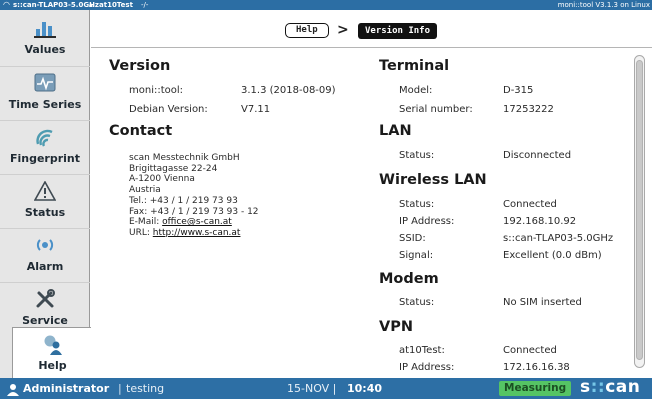 The height and width of the screenshot is (399, 652). I want to click on wlan-value: Excellent (0.0 dBm), so click(552, 255).